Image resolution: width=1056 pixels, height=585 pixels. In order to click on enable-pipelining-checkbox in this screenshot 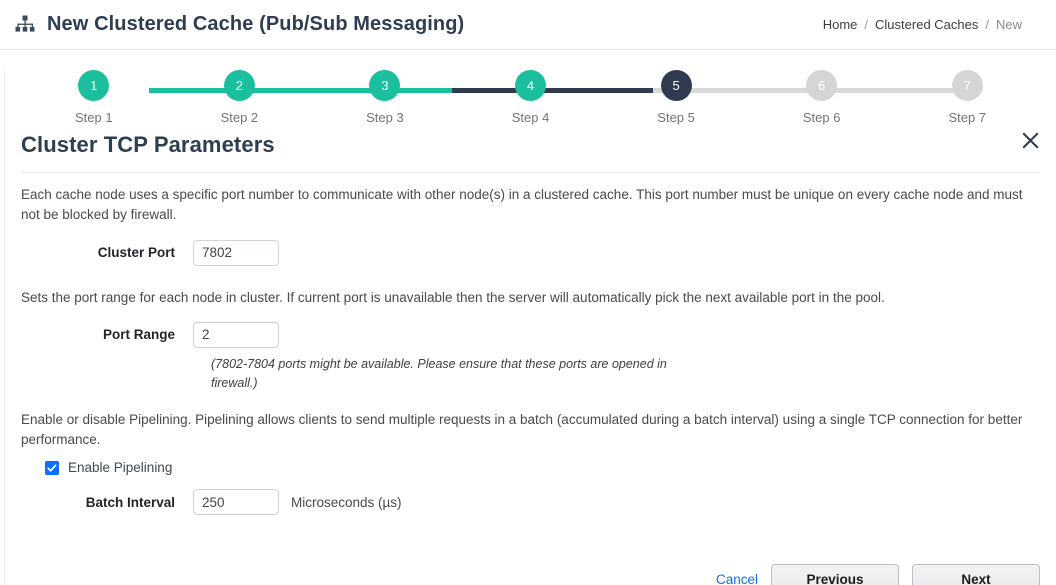, I will do `click(52, 467)`.